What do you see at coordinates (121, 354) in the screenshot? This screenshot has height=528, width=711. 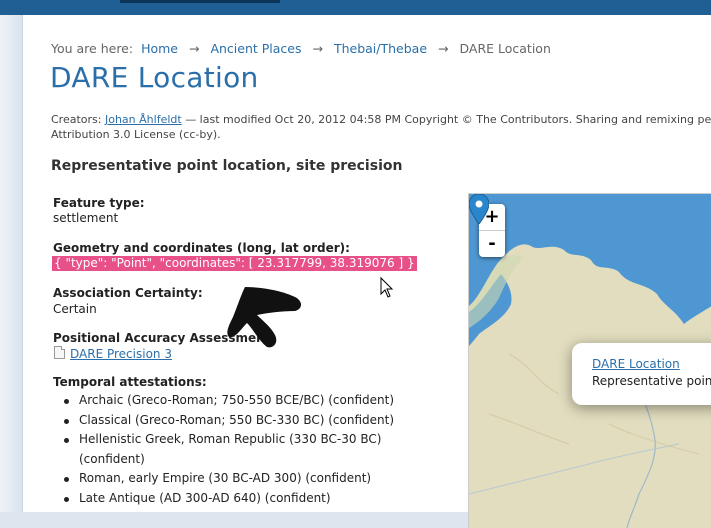 I see `precision-link-text: DARE Precision 3` at bounding box center [121, 354].